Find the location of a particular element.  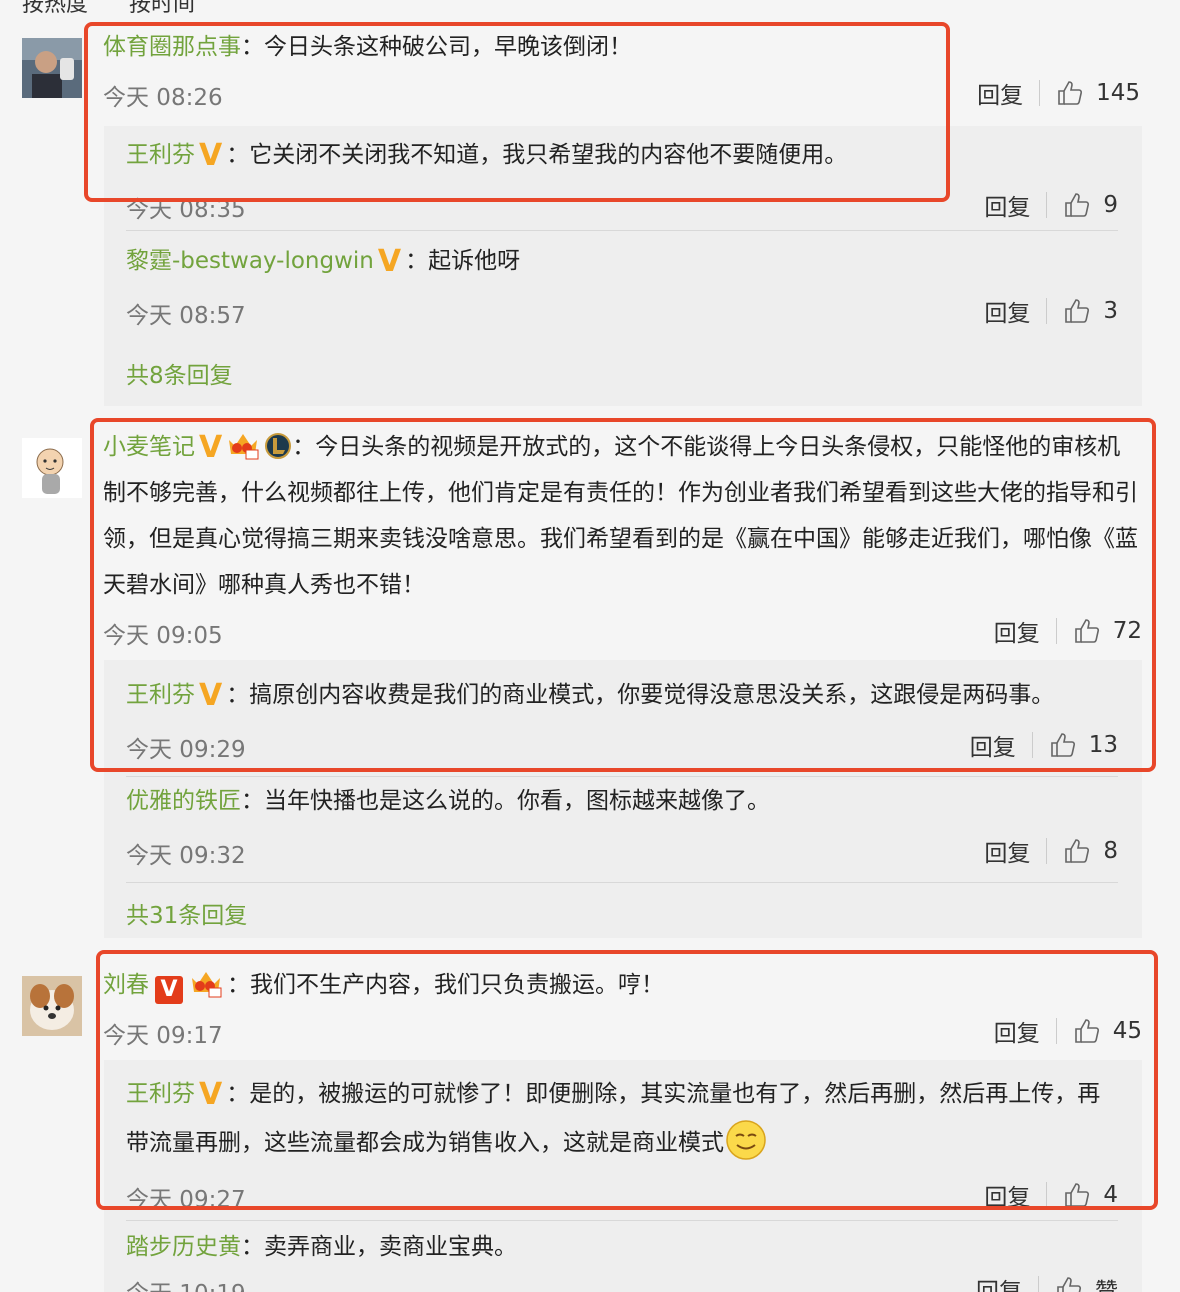

comment-actions: 回复 145 is located at coordinates (1058, 93).